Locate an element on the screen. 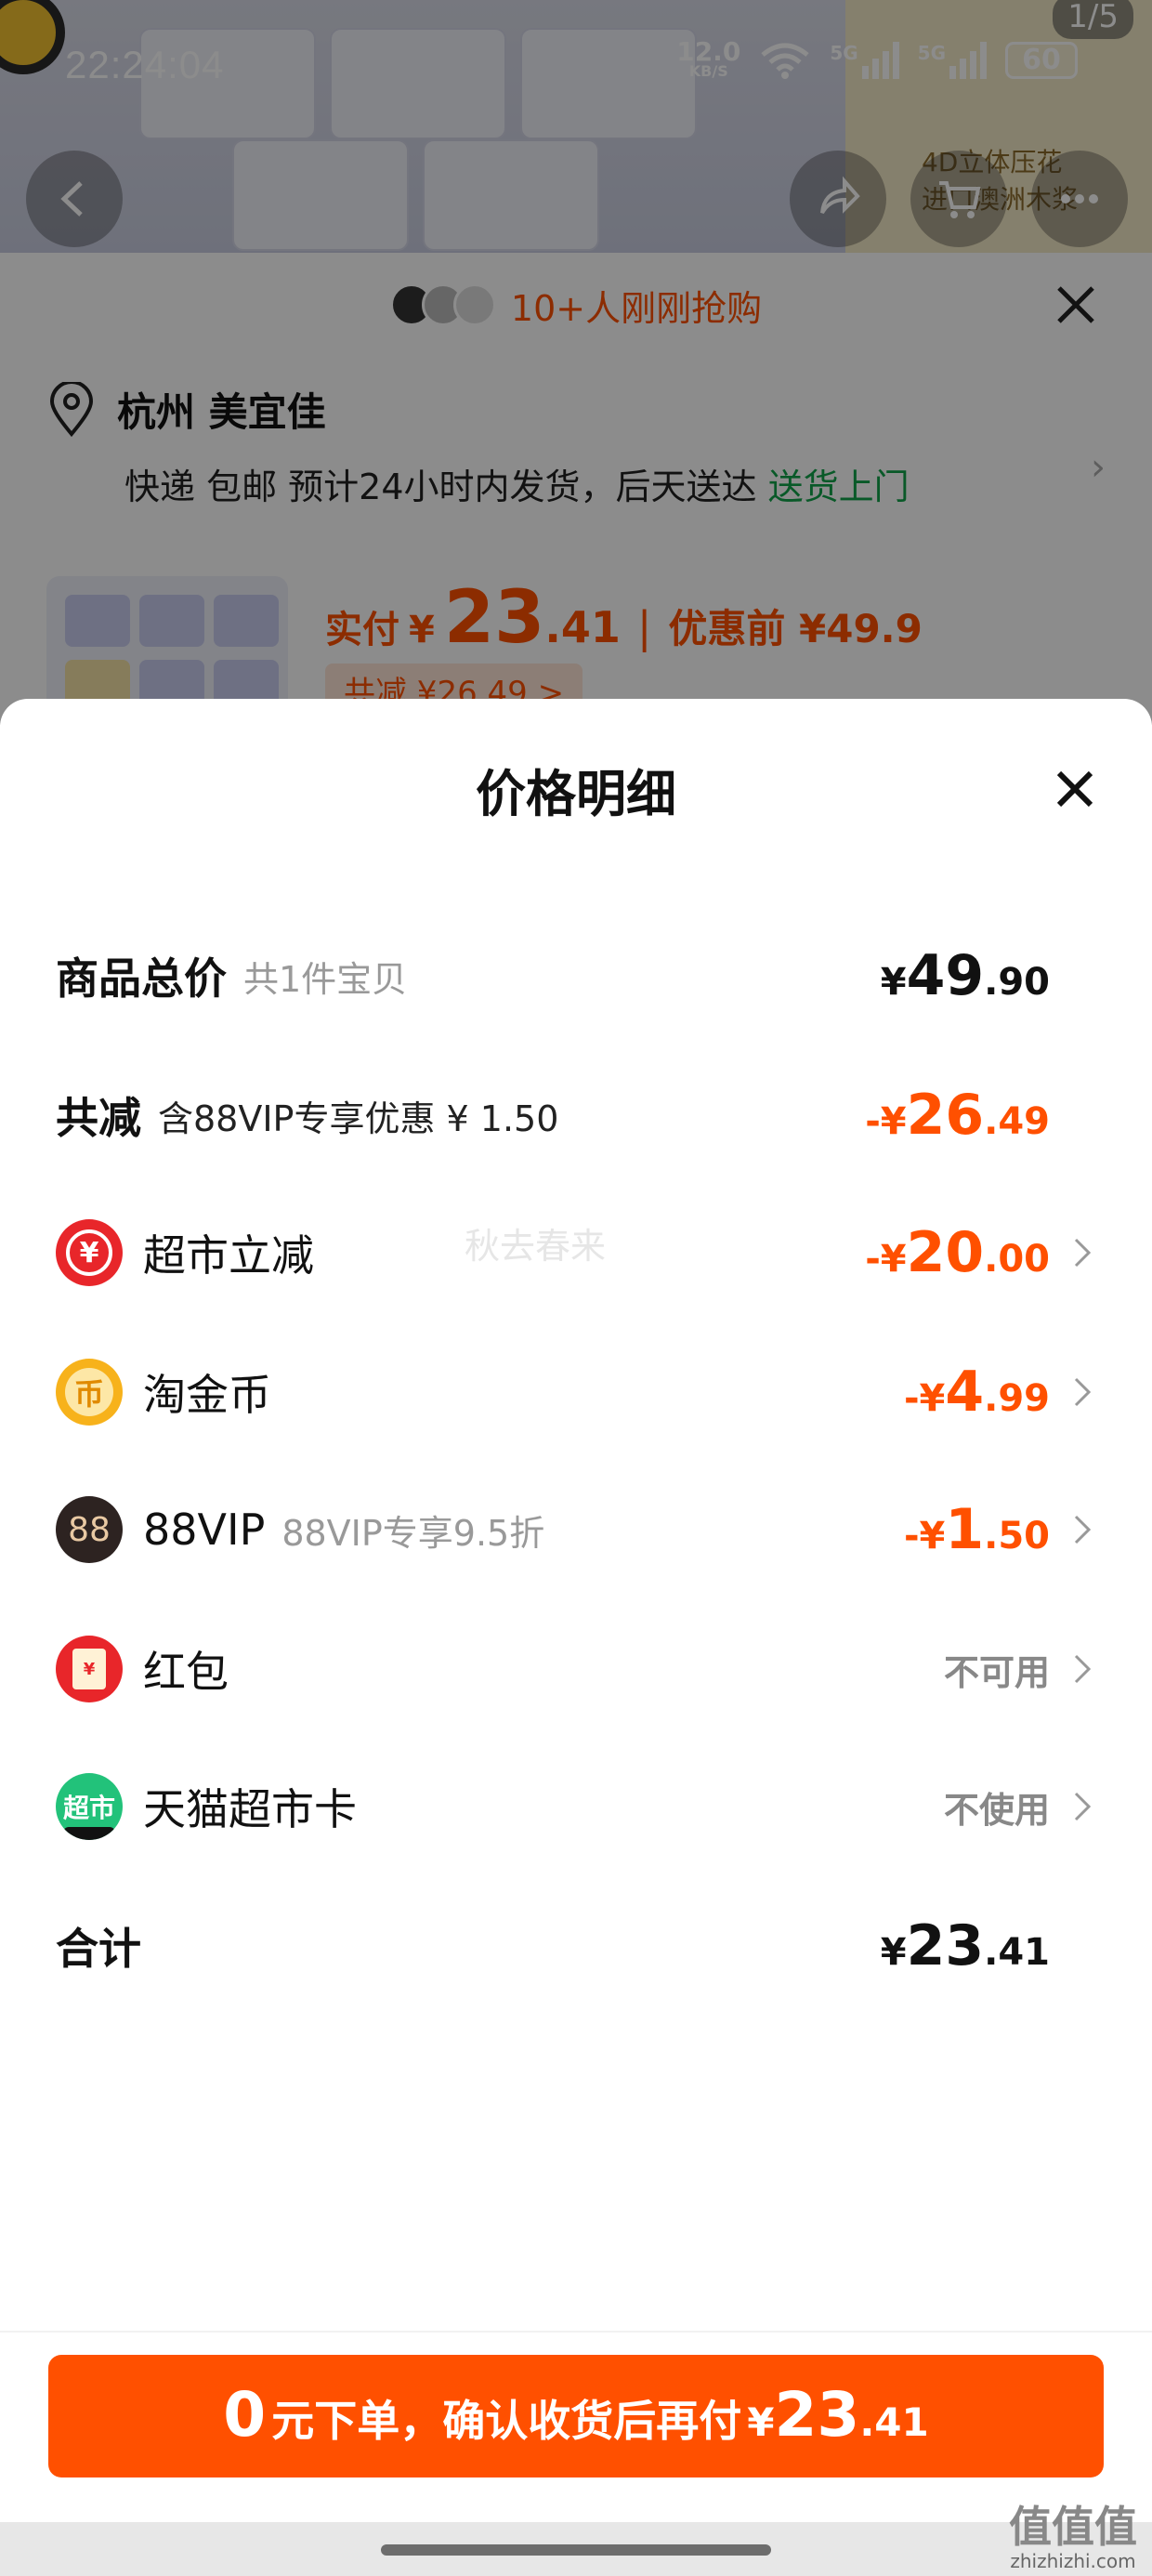 This screenshot has height=2576, width=1152. system-nav-bar: 值值值 zhizhizhi.com is located at coordinates (576, 2540).